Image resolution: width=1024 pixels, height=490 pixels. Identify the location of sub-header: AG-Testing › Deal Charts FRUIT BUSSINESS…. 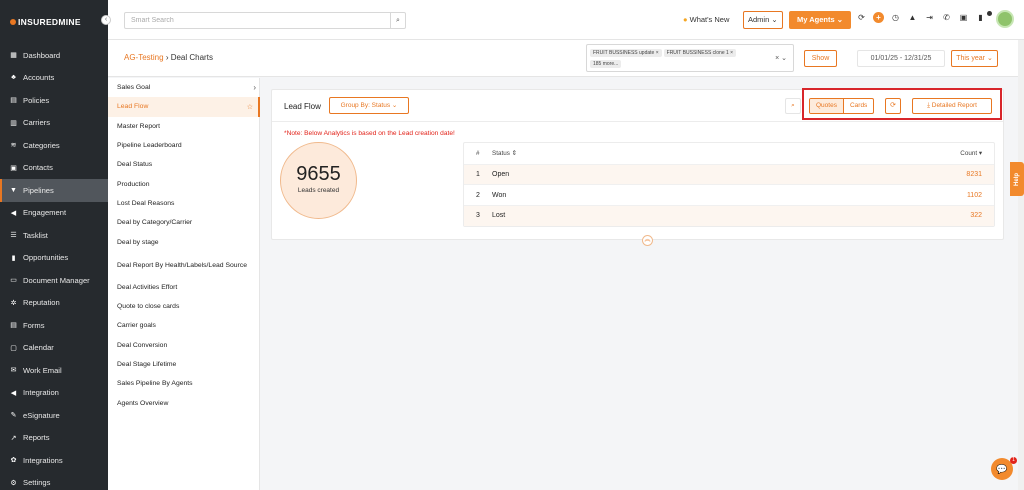
(566, 58).